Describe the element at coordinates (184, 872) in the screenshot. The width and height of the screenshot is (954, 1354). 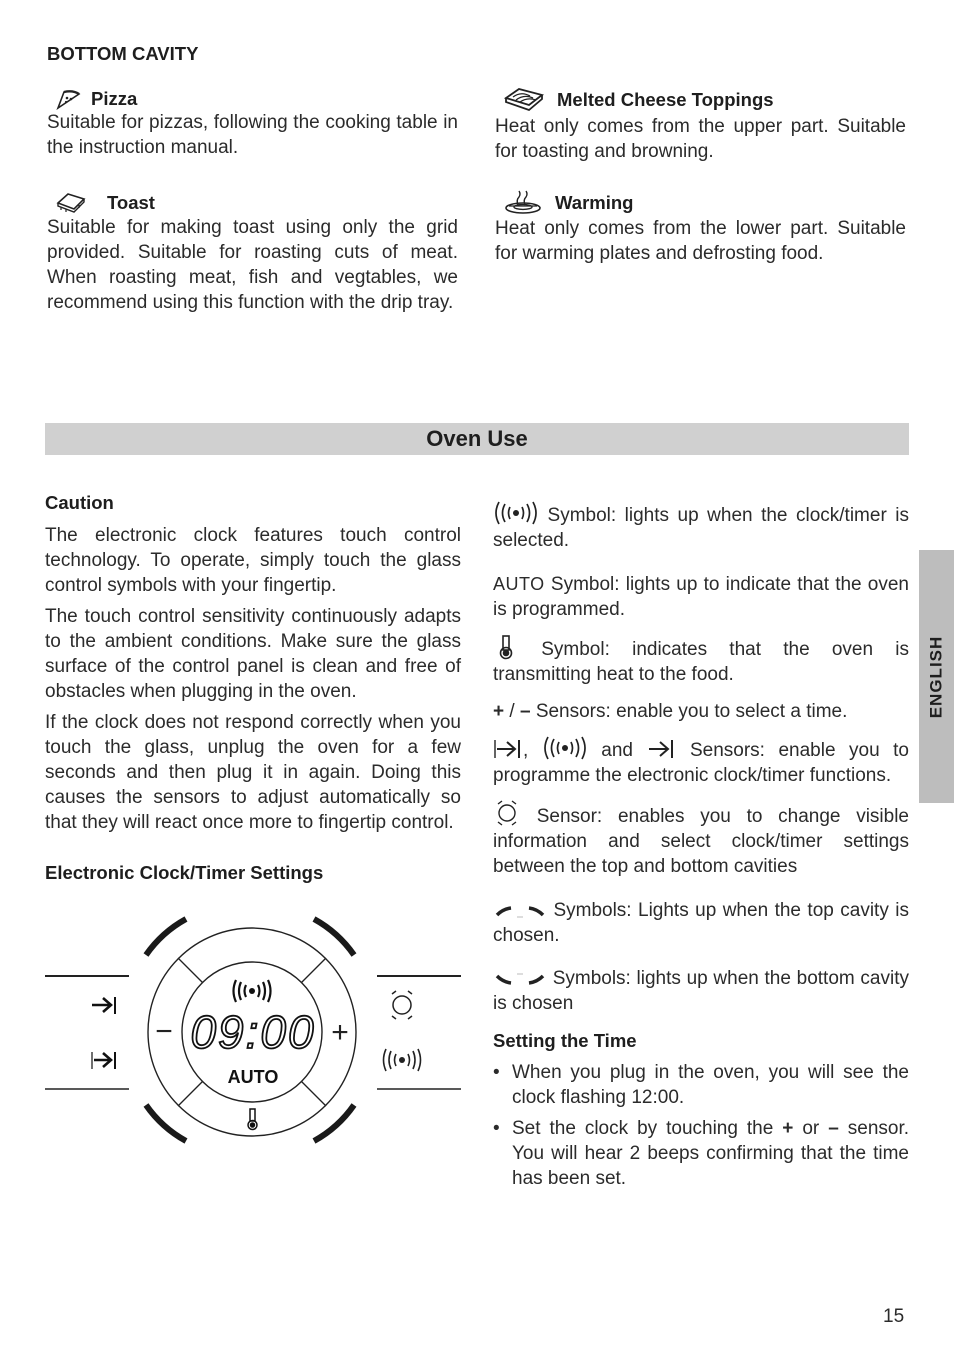
I see `clock-settings-heading: Electronic Clock/Timer Settings` at that location.